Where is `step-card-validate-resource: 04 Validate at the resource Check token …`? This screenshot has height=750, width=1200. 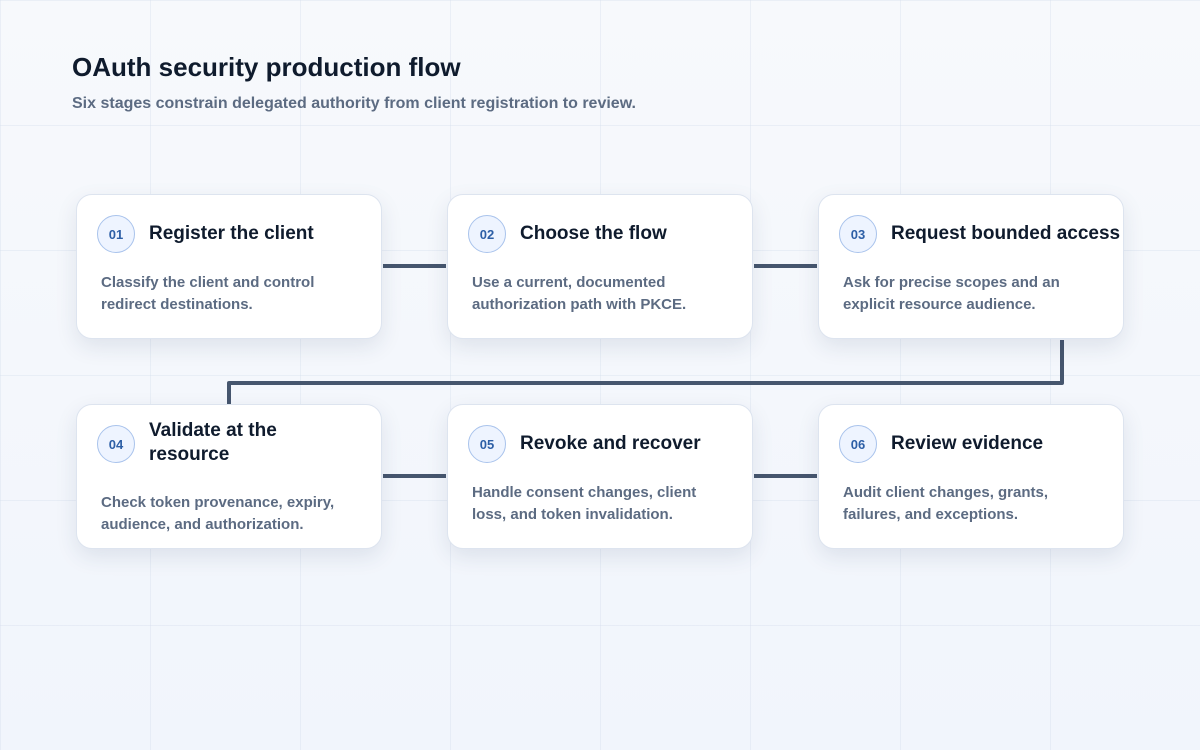 step-card-validate-resource: 04 Validate at the resource Check token … is located at coordinates (229, 476).